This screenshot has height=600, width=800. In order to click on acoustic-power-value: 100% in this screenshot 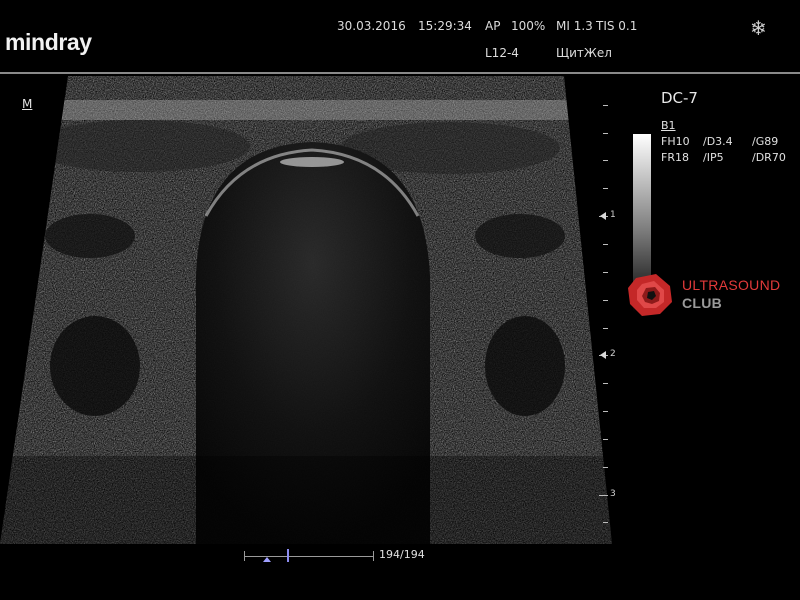, I will do `click(528, 26)`.